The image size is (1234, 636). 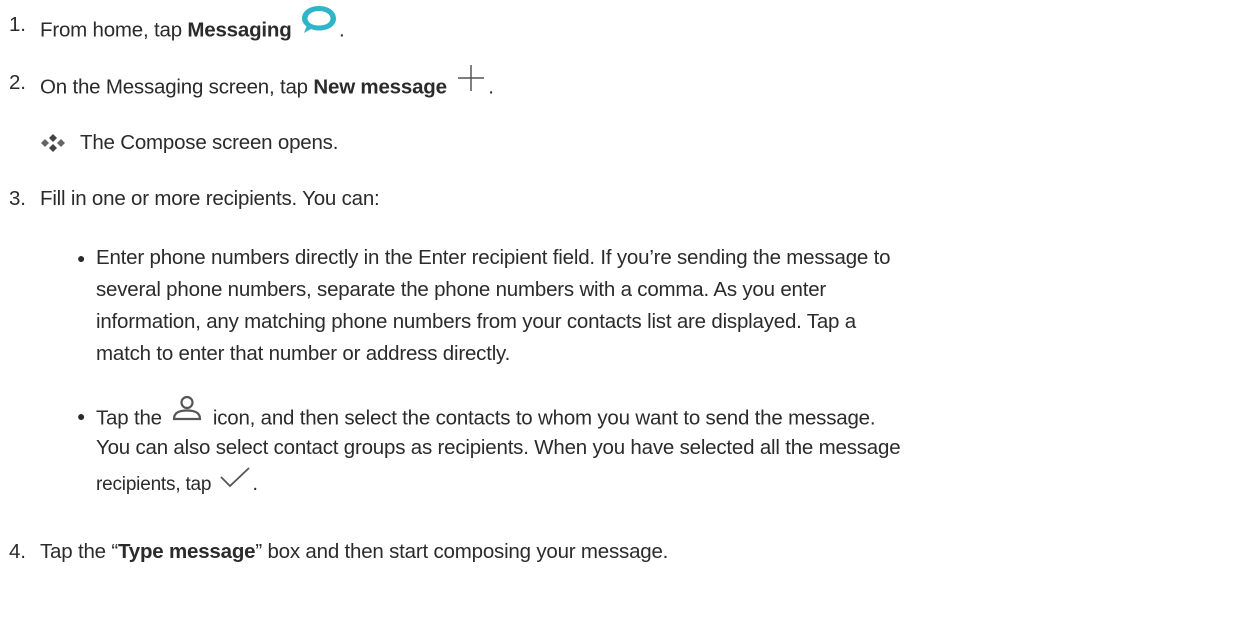 I want to click on step-text: Tap the “, so click(x=79, y=551).